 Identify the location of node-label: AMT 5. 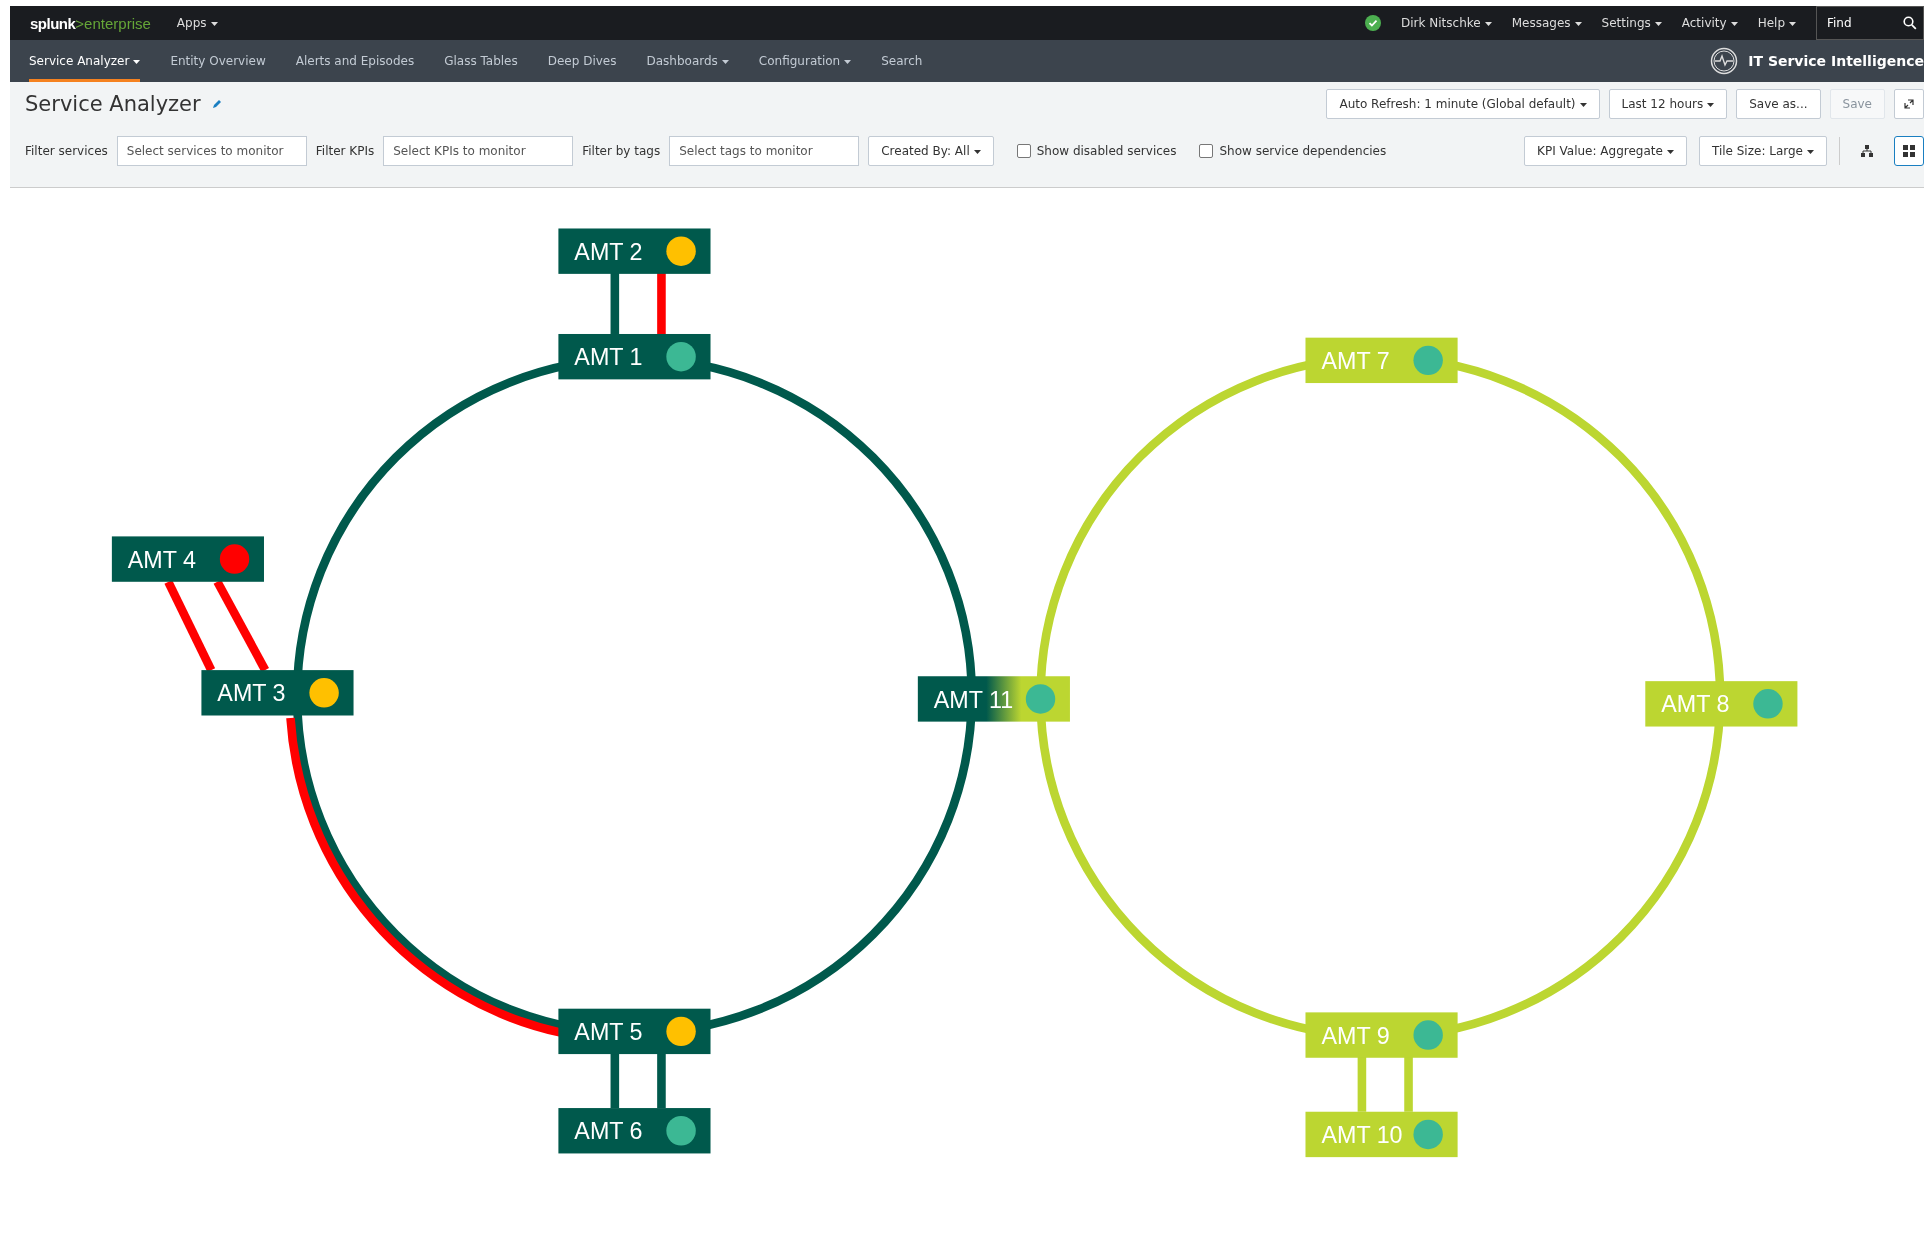
(608, 1031).